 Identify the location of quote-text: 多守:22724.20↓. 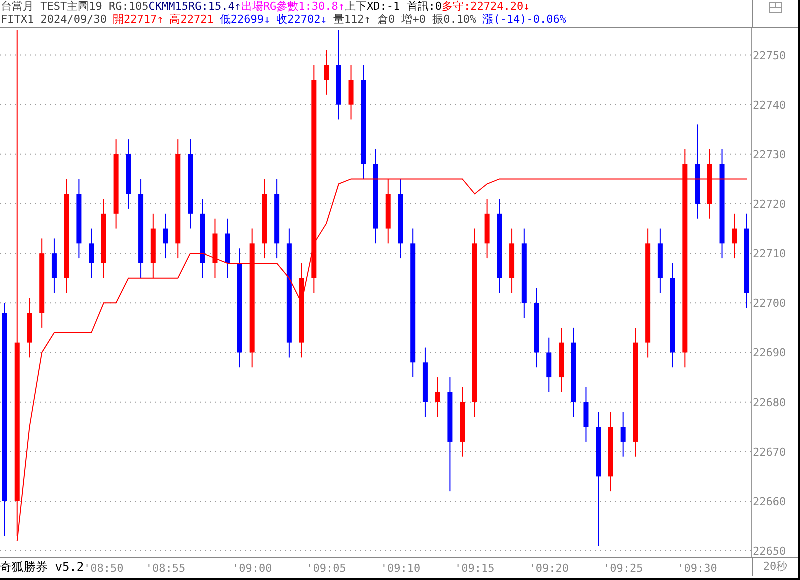
(486, 6).